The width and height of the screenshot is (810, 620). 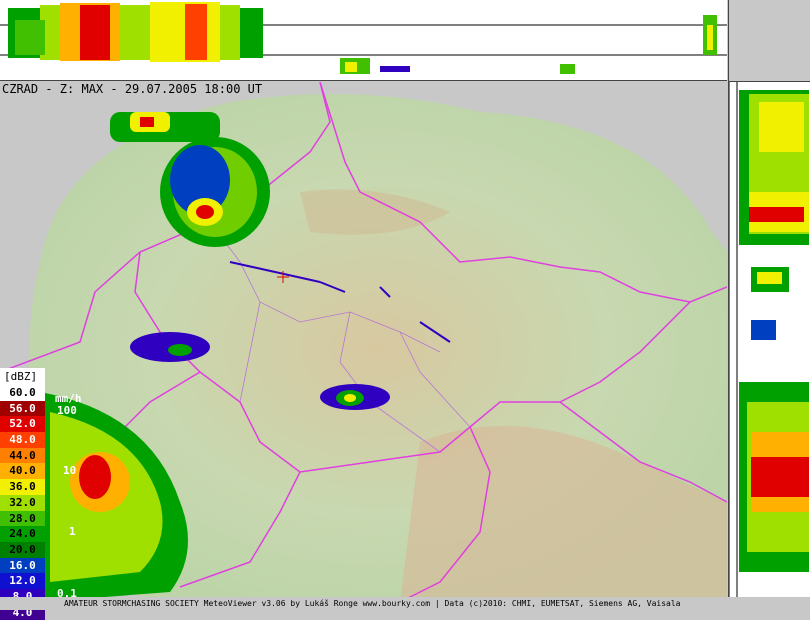 I want to click on legend-level: 60.0, so click(x=22, y=393).